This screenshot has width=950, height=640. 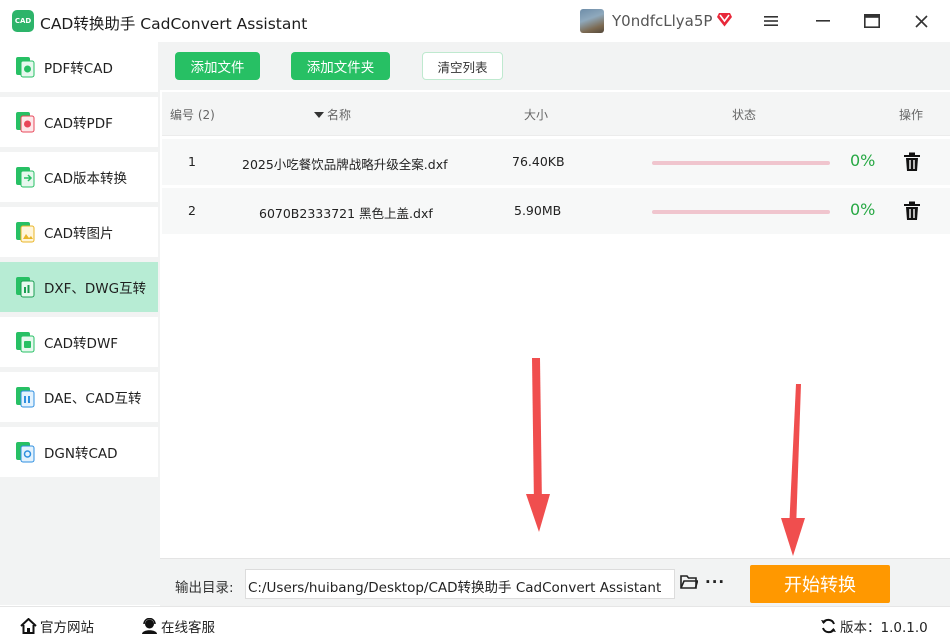 I want to click on official-website-link: 官方网站, so click(x=57, y=626).